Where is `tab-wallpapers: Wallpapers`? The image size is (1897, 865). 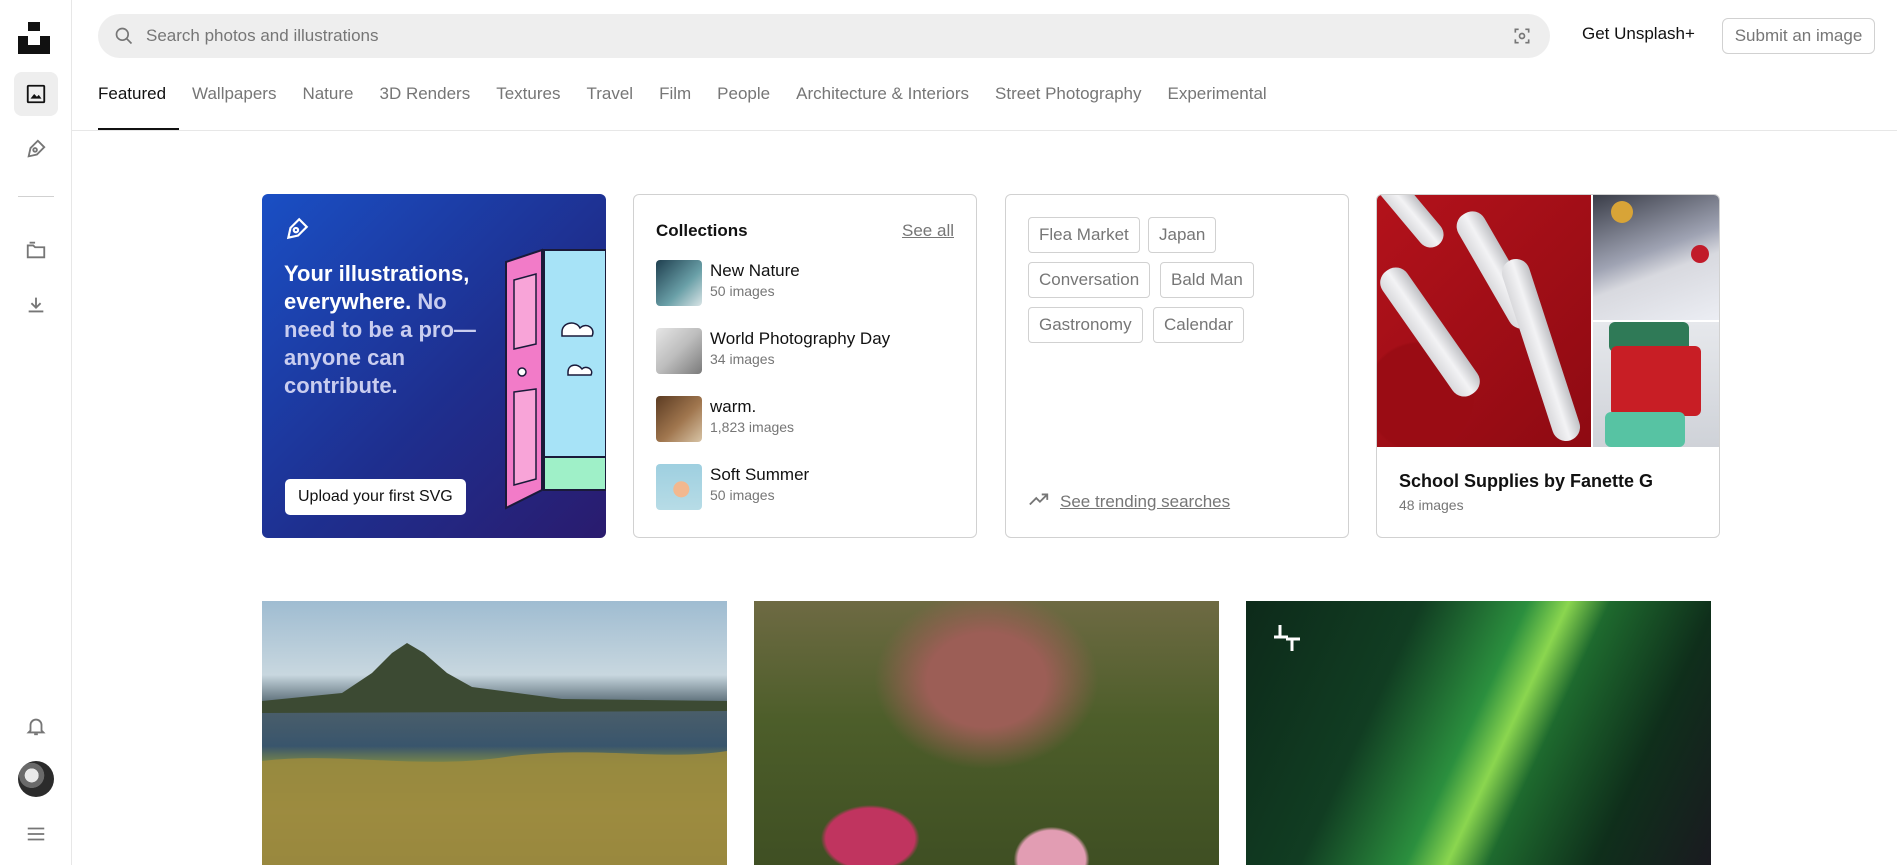 tab-wallpapers: Wallpapers is located at coordinates (234, 106).